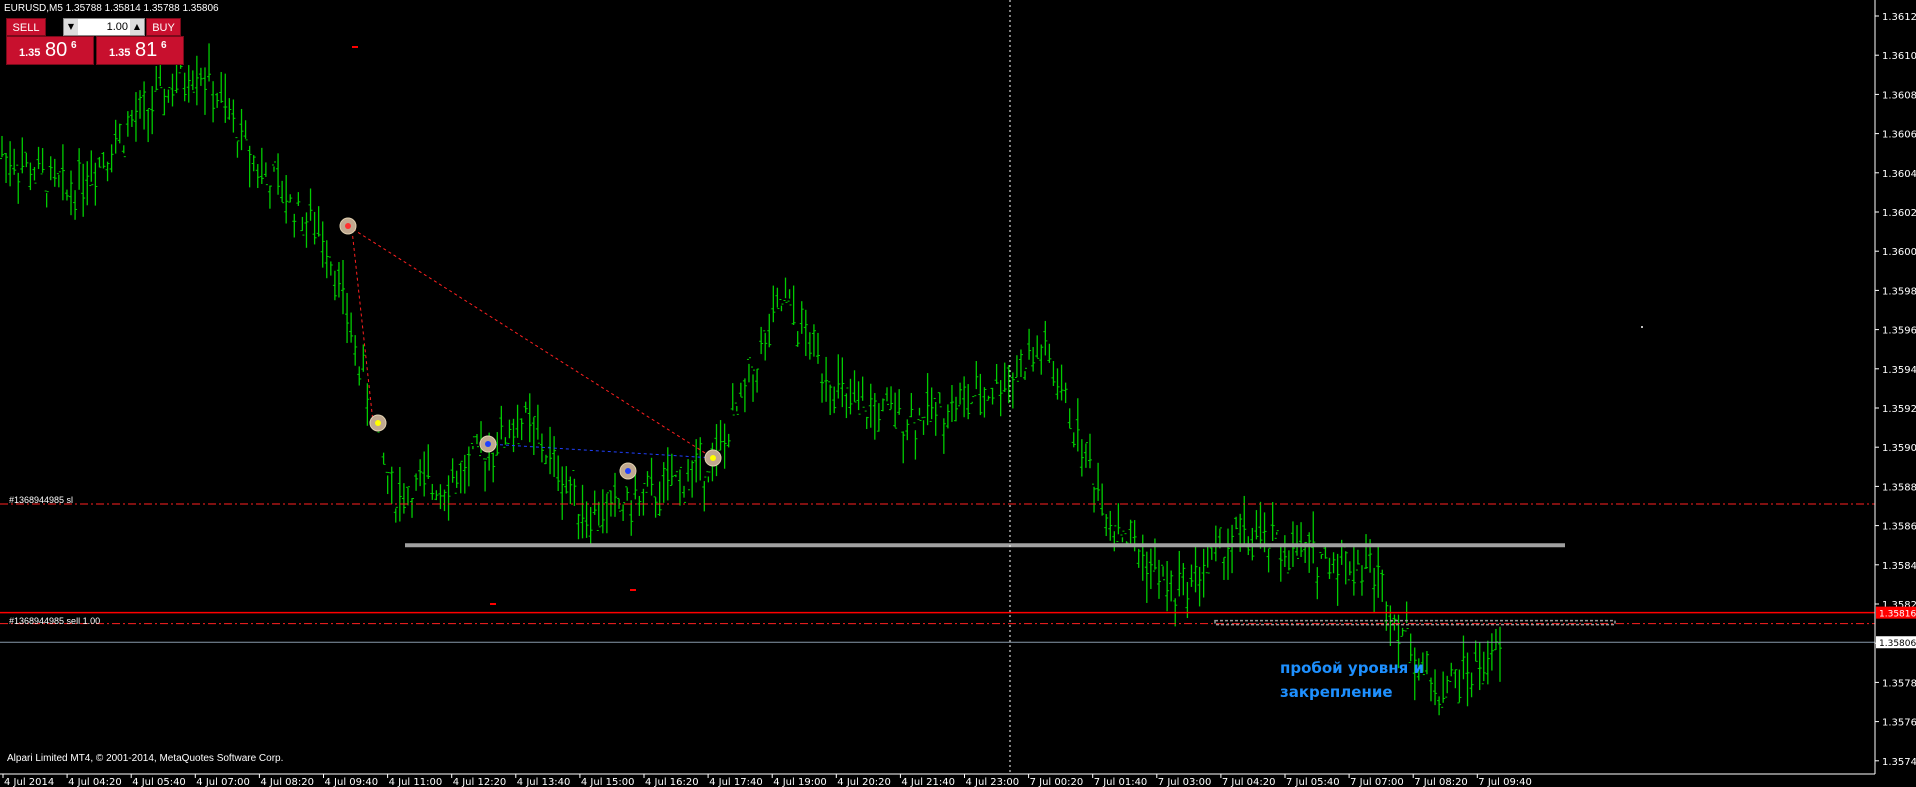 The image size is (1916, 787). I want to click on price-tick-label: 1.36045, so click(1899, 174).